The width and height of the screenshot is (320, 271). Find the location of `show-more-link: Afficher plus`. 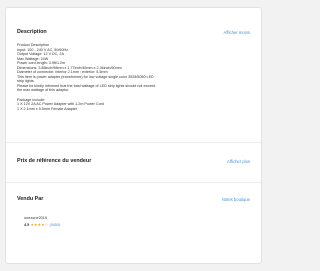

show-more-link: Afficher plus is located at coordinates (238, 161).